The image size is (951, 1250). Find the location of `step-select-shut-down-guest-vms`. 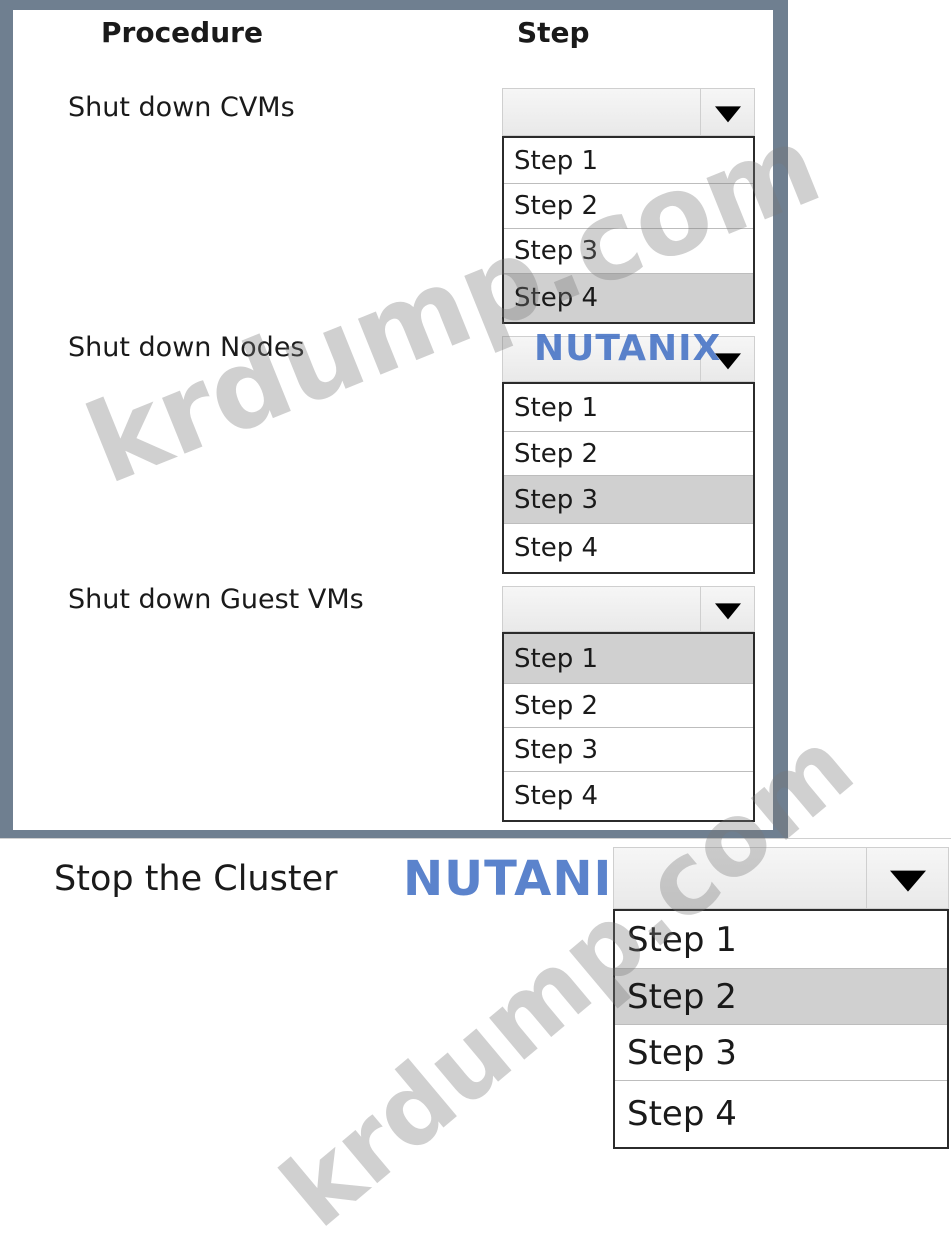

step-select-shut-down-guest-vms is located at coordinates (628, 609).